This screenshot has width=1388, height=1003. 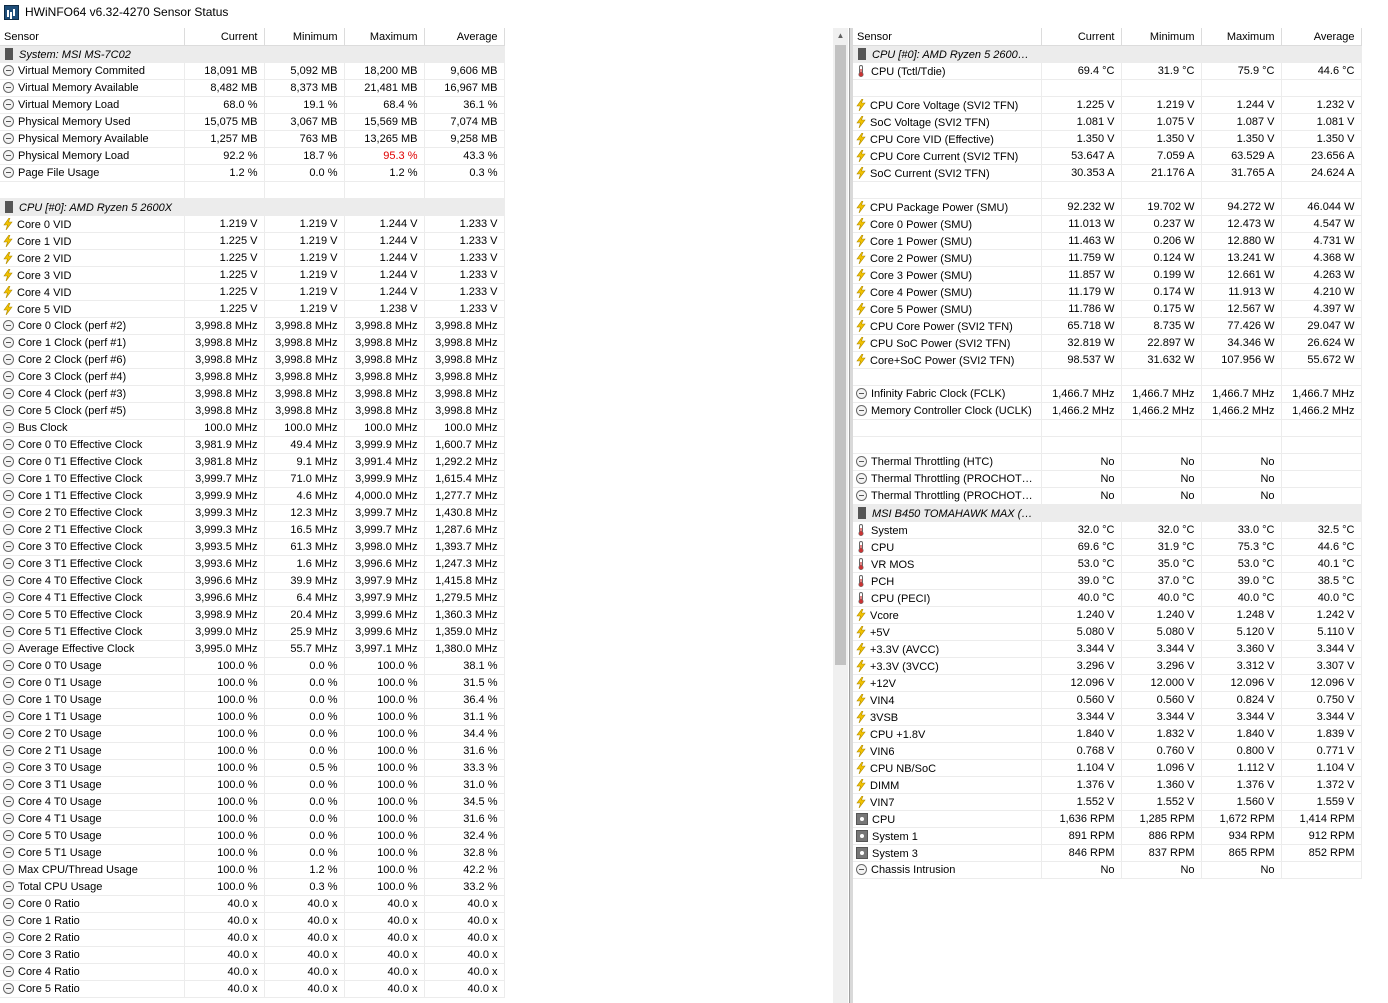 I want to click on sensor-row: Core 1 Ratio 40.0 x 40.0 x 40.0 x 40.0 x, so click(x=252, y=921).